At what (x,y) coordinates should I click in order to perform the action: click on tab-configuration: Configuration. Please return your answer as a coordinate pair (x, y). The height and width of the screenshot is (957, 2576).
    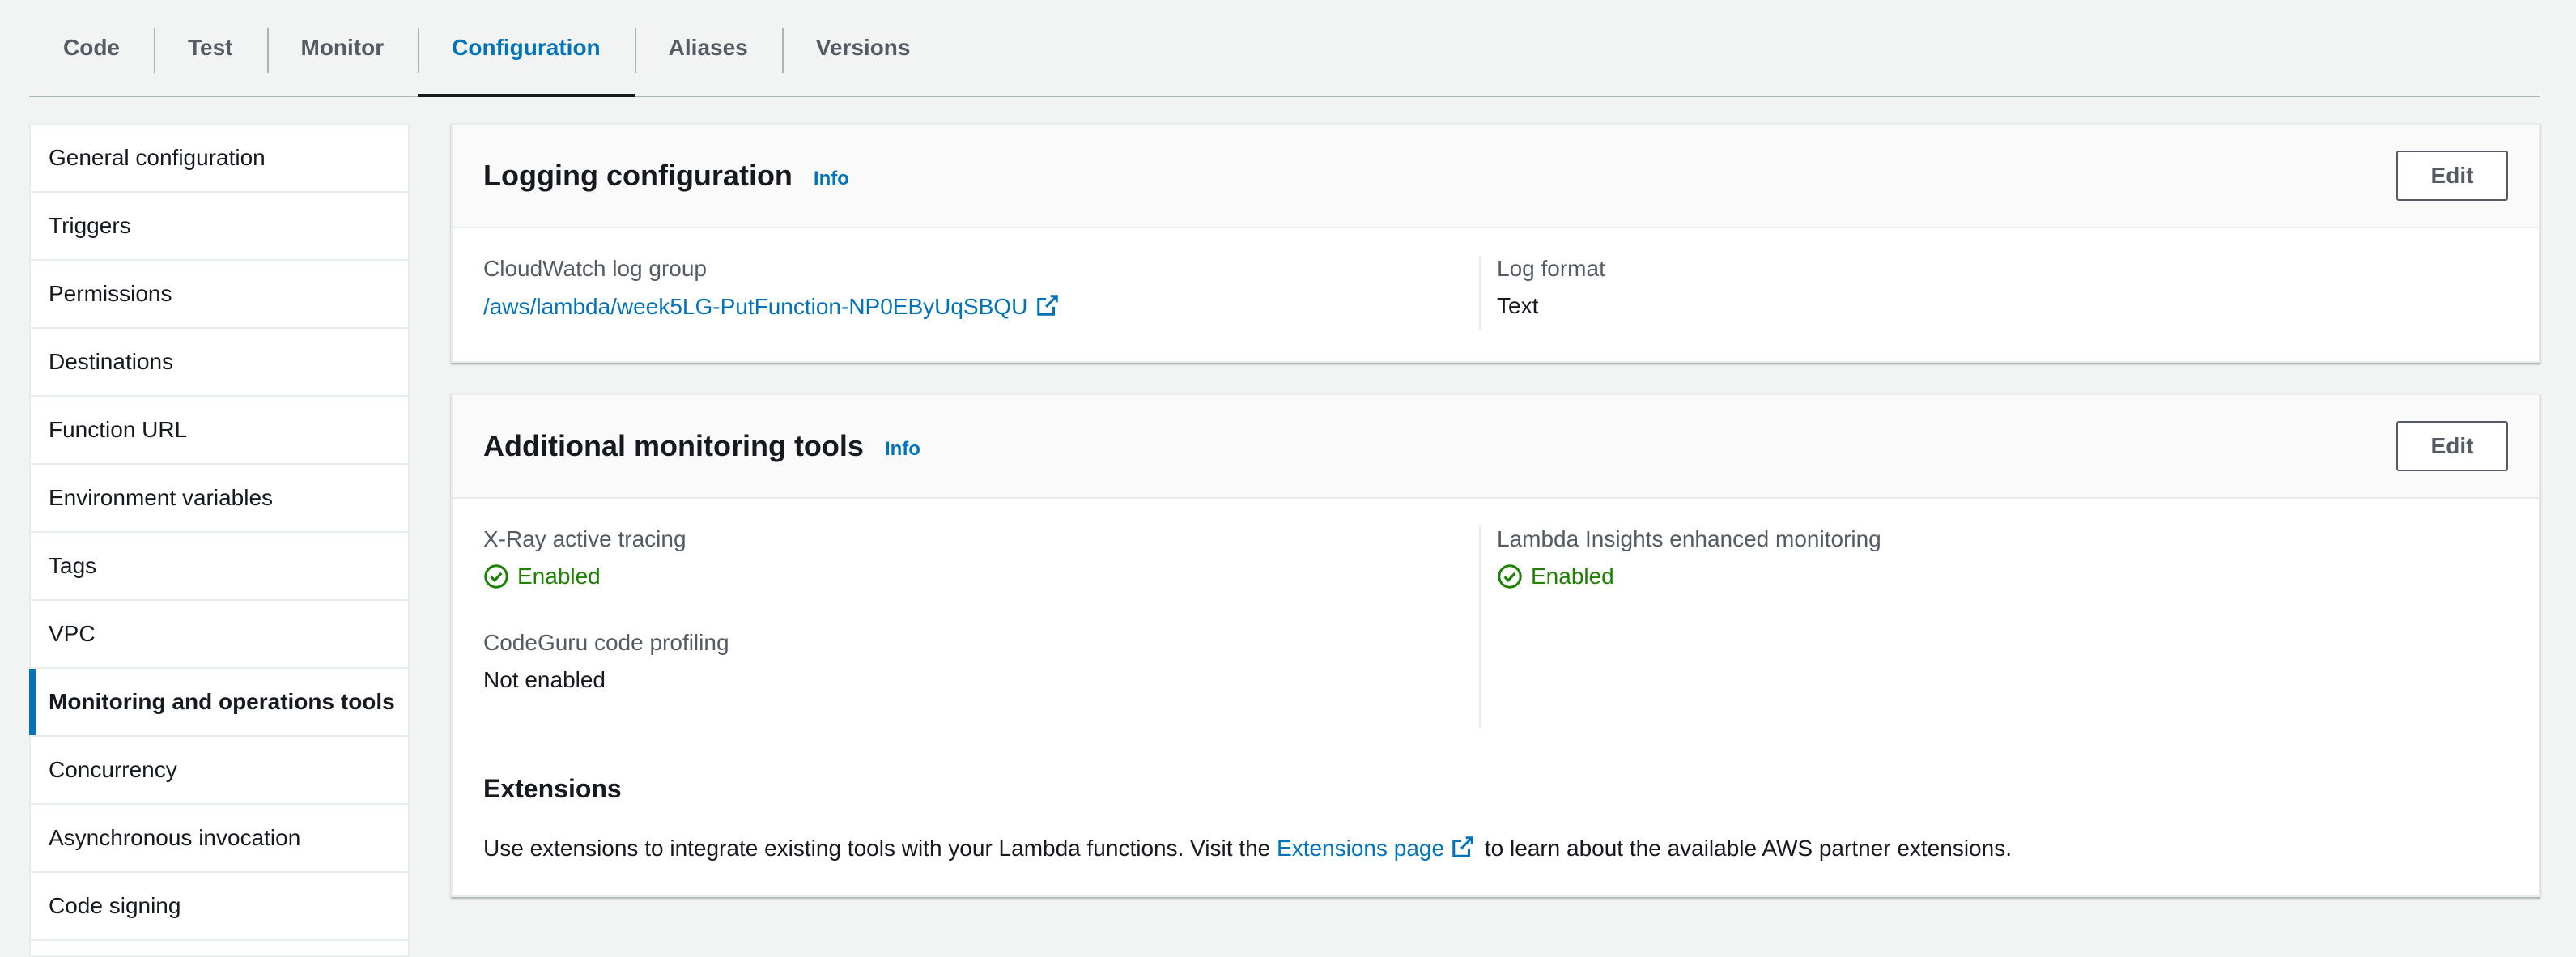
    Looking at the image, I should click on (526, 48).